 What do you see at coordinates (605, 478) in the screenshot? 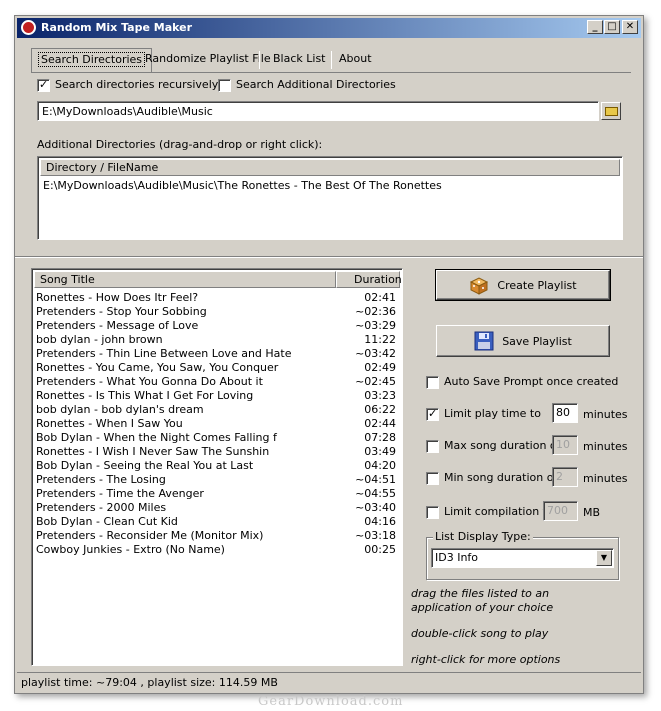
I see `min-song-duration-unit: minutes` at bounding box center [605, 478].